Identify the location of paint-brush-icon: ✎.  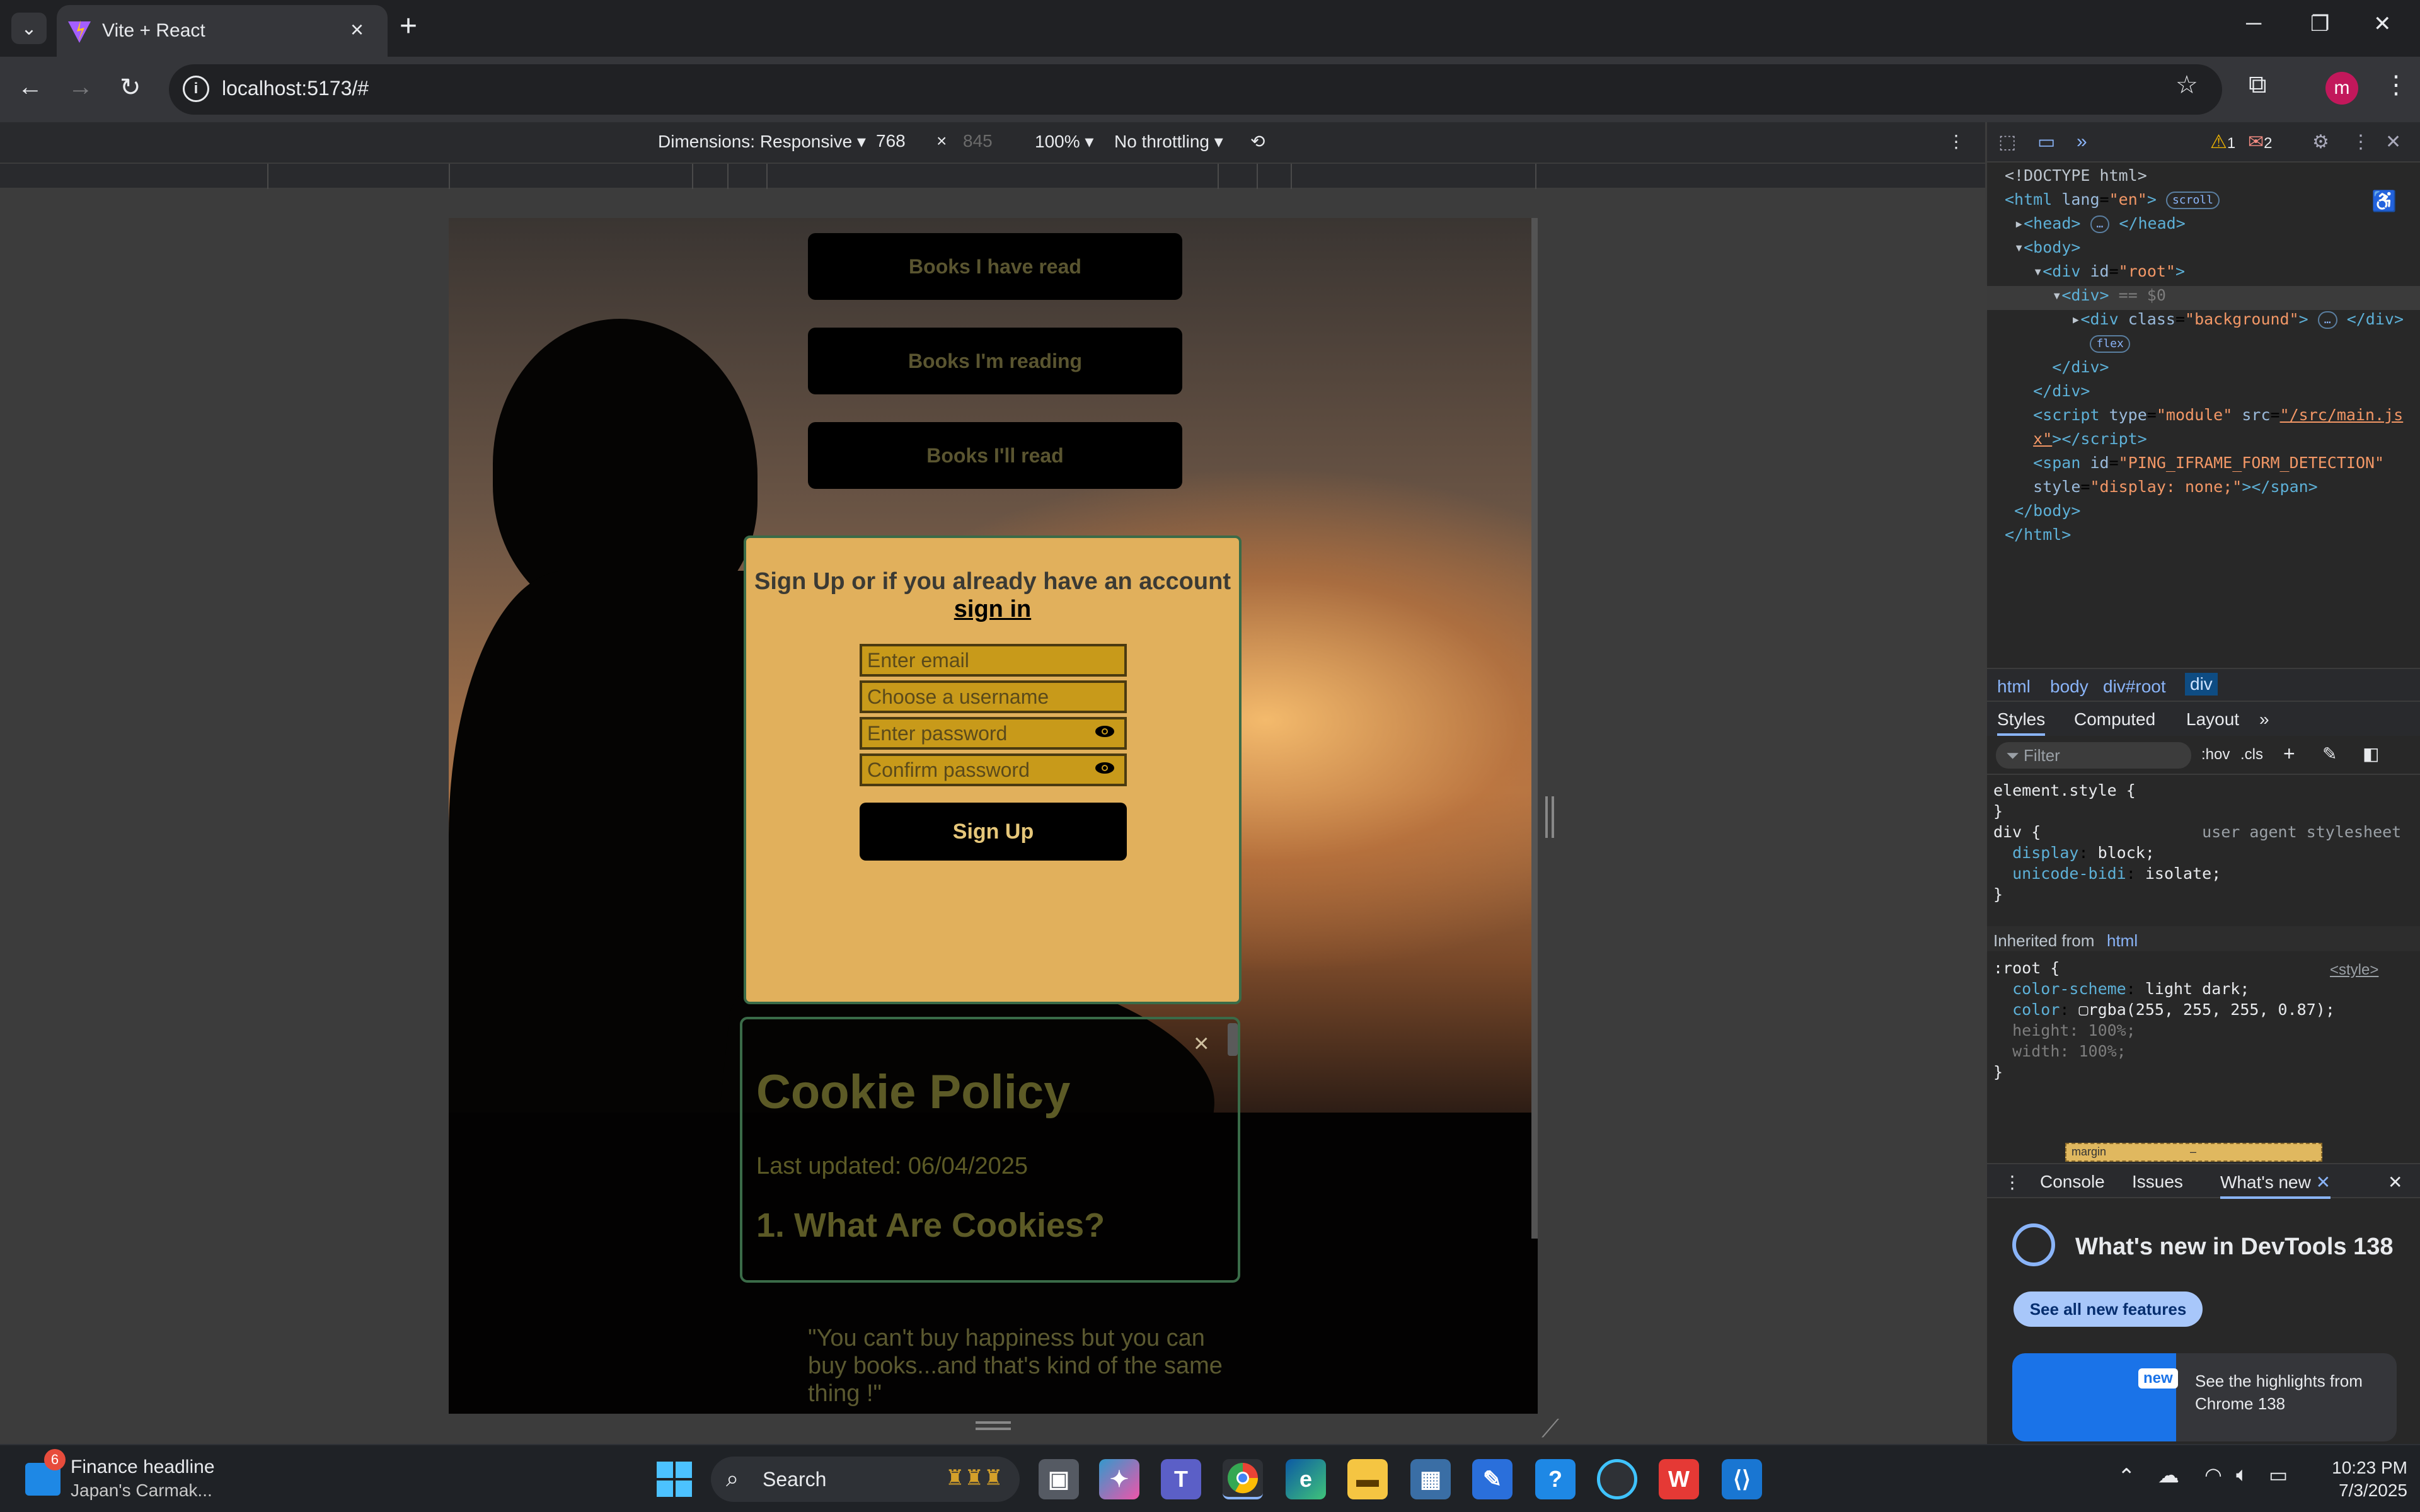
(2330, 753).